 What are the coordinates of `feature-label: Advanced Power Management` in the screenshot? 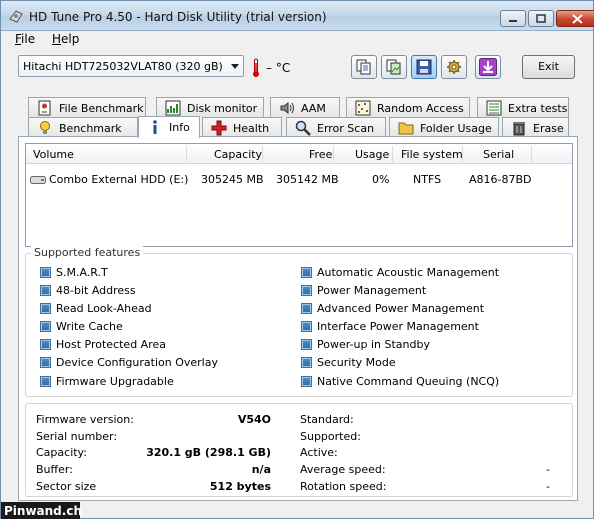 It's located at (401, 308).